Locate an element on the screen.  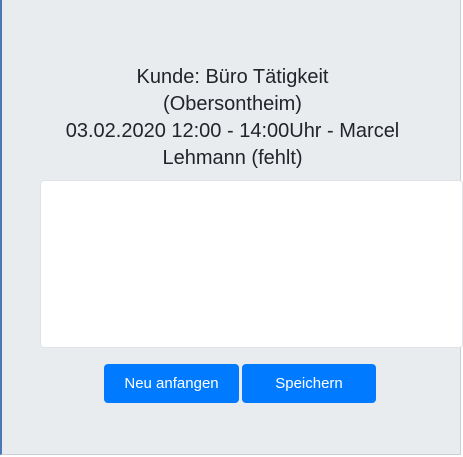
customer-line: Kunde: Büro Tätigkeit is located at coordinates (232, 77).